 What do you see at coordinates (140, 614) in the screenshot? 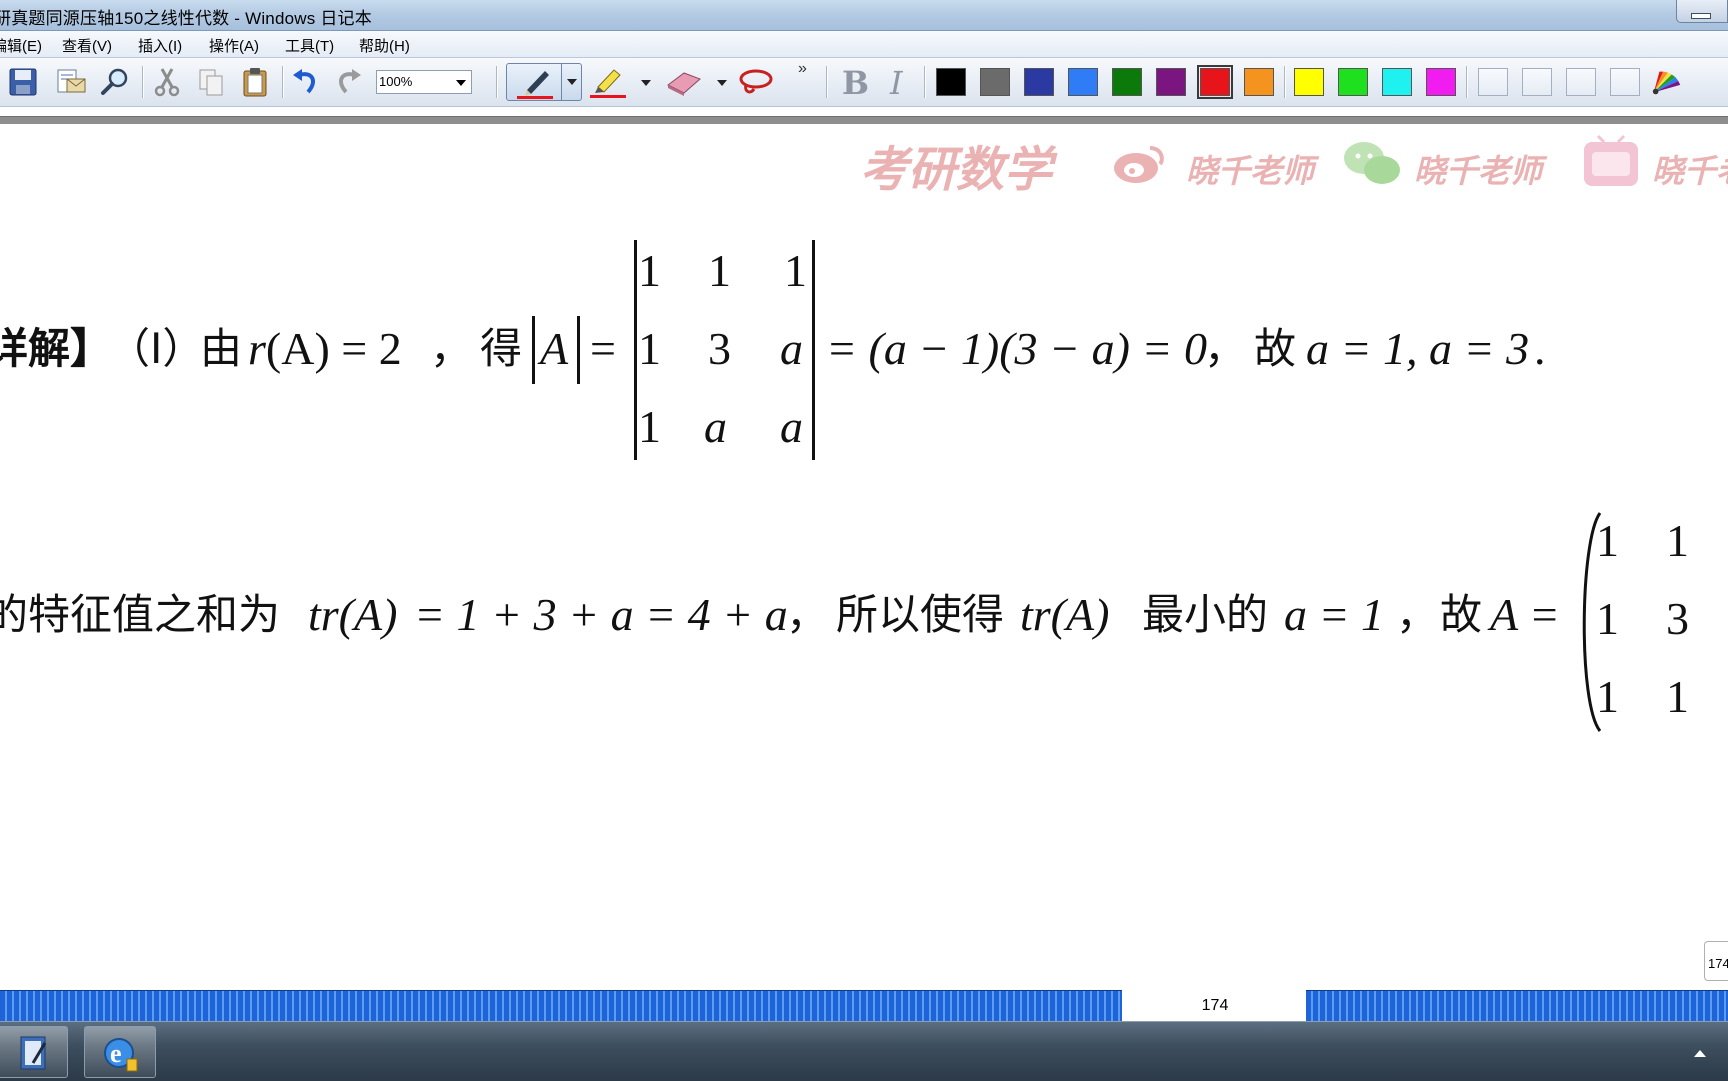
I see `eigen-sum-text: 的特征值之和为` at bounding box center [140, 614].